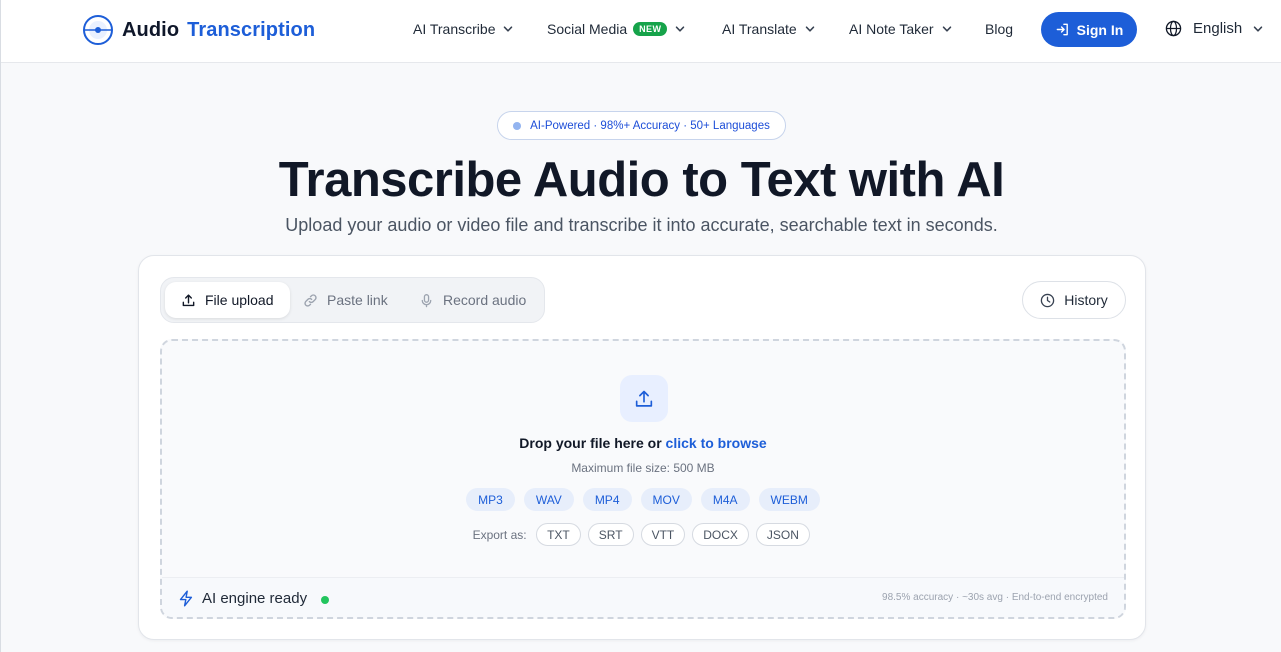  What do you see at coordinates (499, 534) in the screenshot?
I see `export-label: Export as:` at bounding box center [499, 534].